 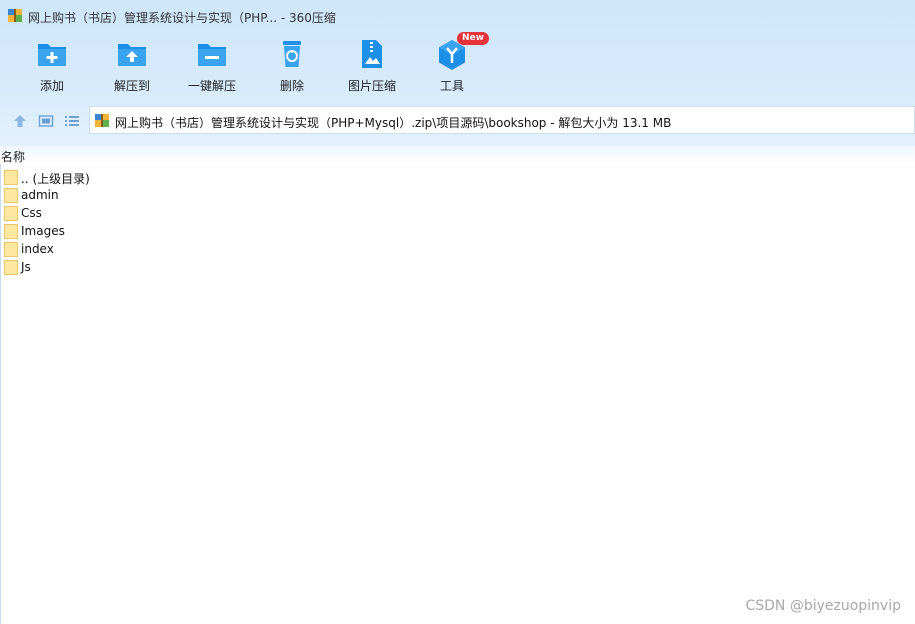 I want to click on thumbnail-view-icon, so click(x=46, y=121).